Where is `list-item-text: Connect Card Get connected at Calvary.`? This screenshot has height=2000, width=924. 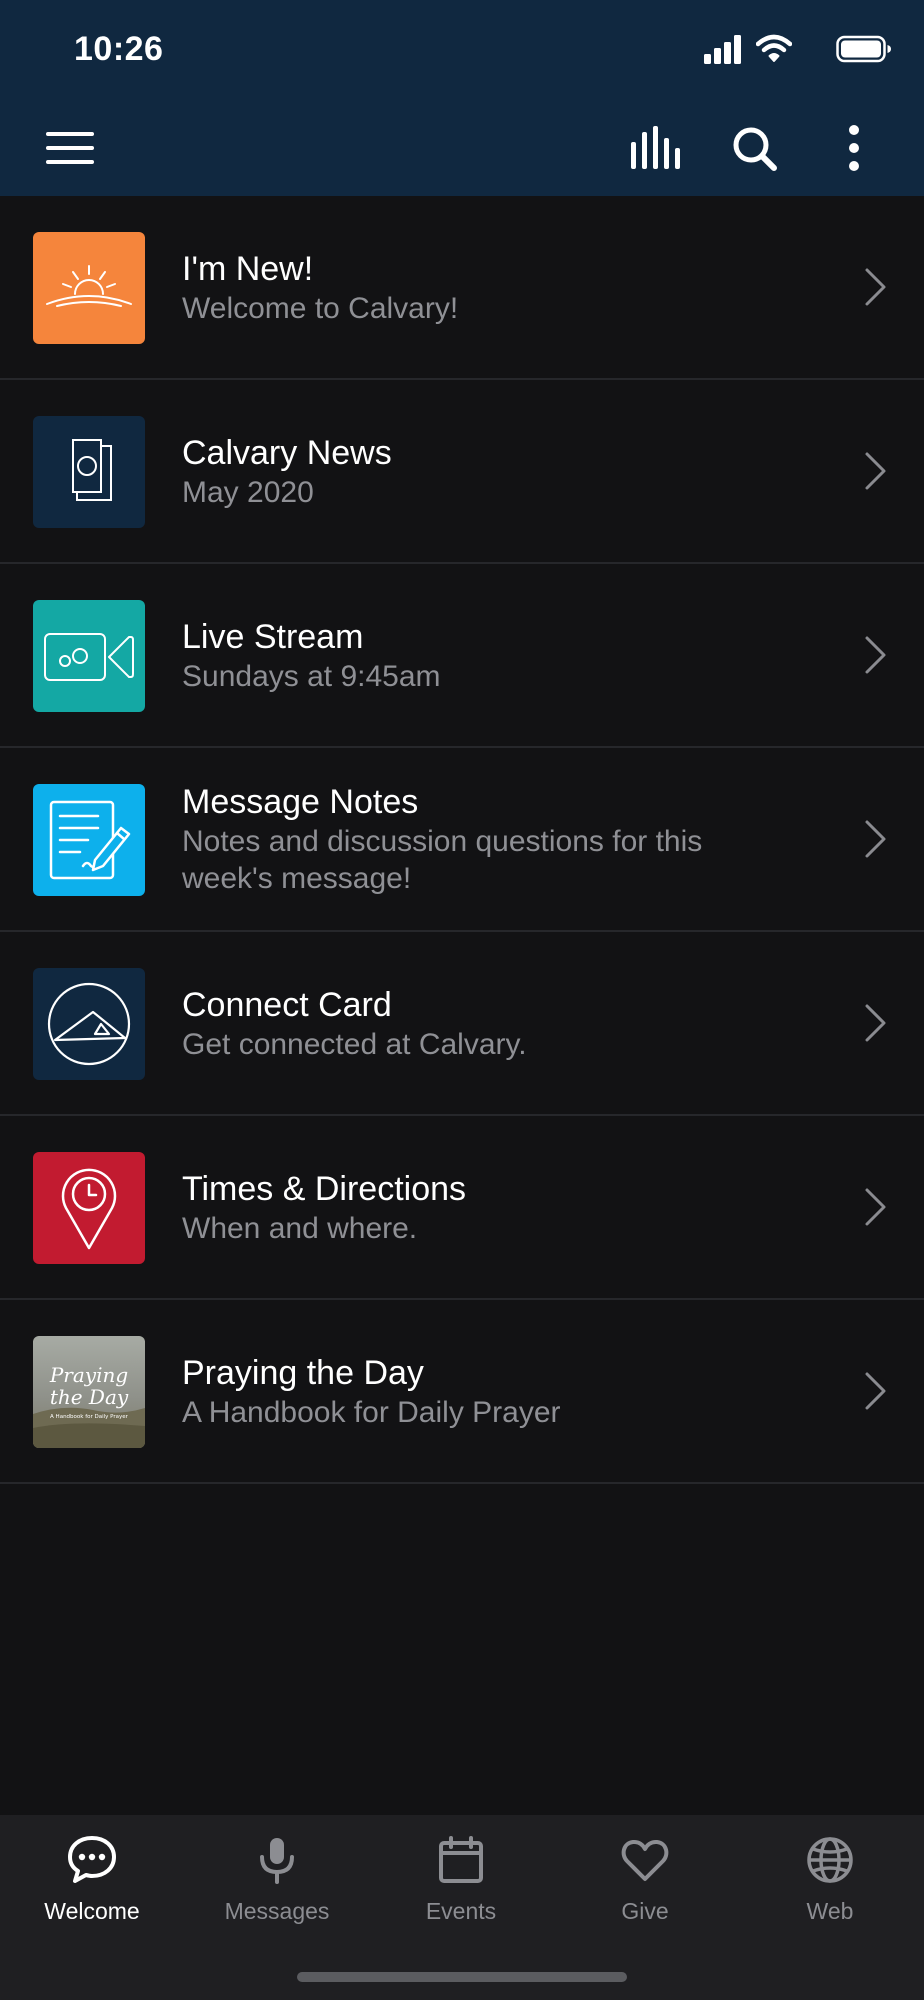
list-item-text: Connect Card Get connected at Calvary. is located at coordinates (478, 1023).